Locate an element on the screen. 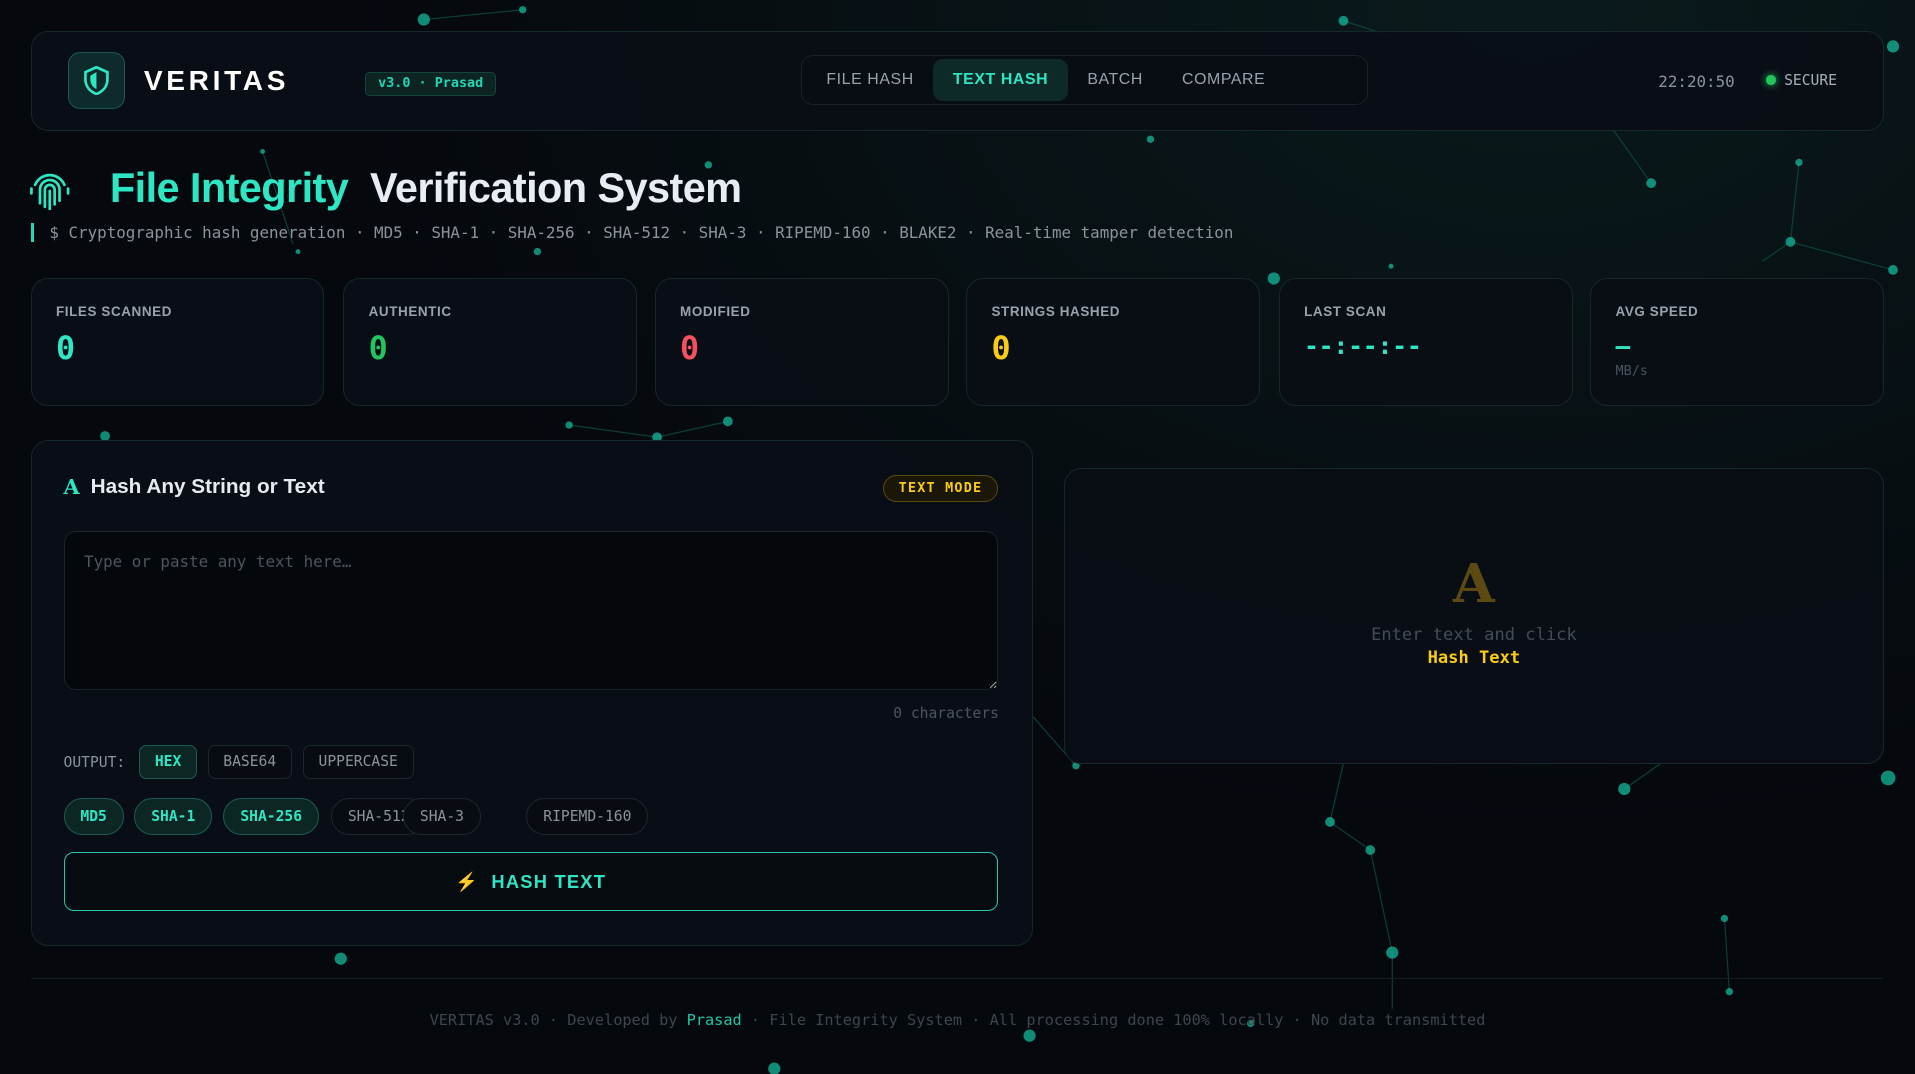 The width and height of the screenshot is (1915, 1074). text-icon: A is located at coordinates (71, 487).